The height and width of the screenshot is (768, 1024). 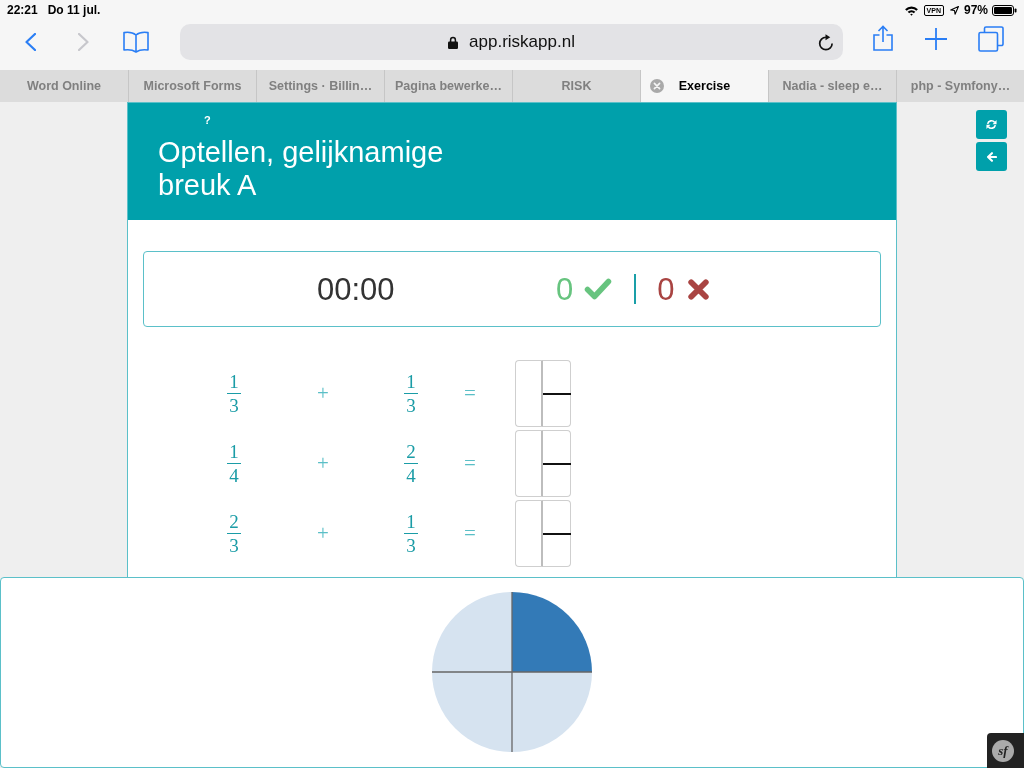 What do you see at coordinates (522, 42) in the screenshot?
I see `url-text: app.riskapp.nl` at bounding box center [522, 42].